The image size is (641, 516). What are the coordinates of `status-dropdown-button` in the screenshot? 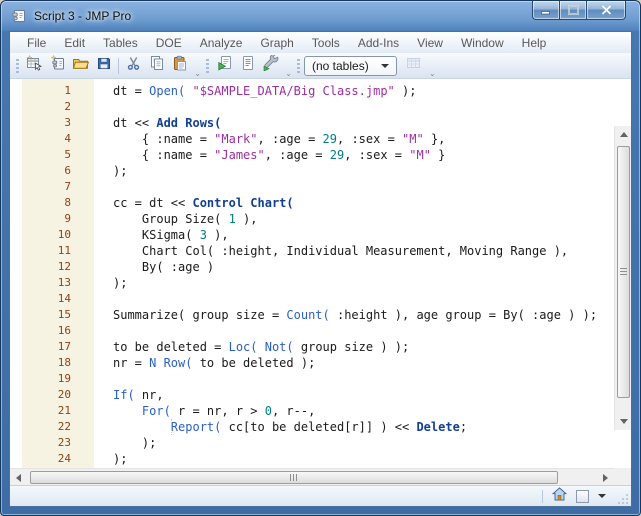 It's located at (602, 496).